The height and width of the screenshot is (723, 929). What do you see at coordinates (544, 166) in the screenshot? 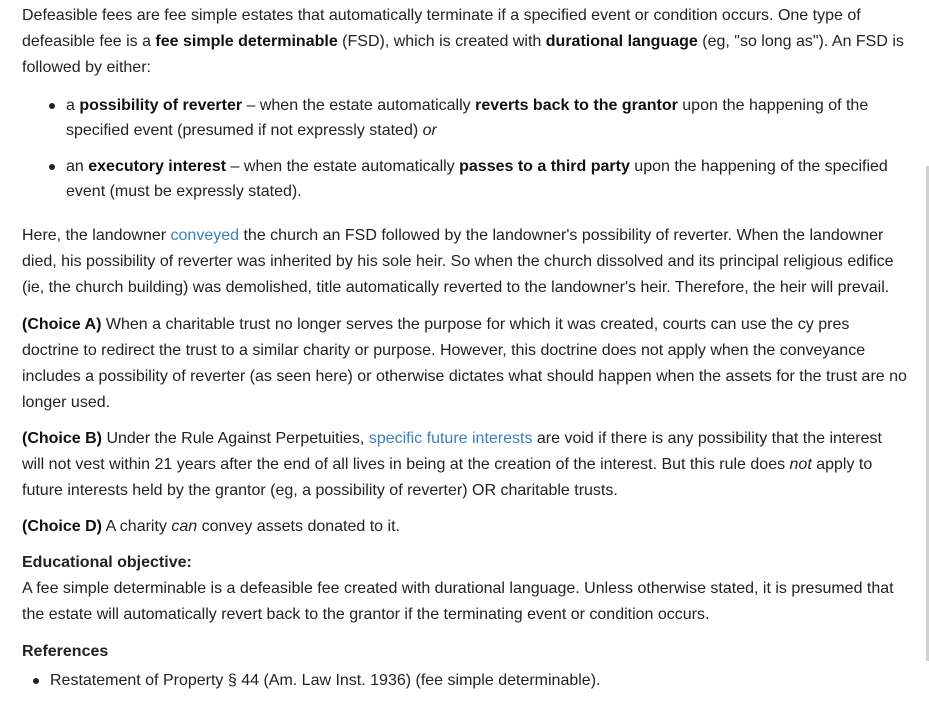
I see `term-passes-to-third-party: passes to a third party` at bounding box center [544, 166].